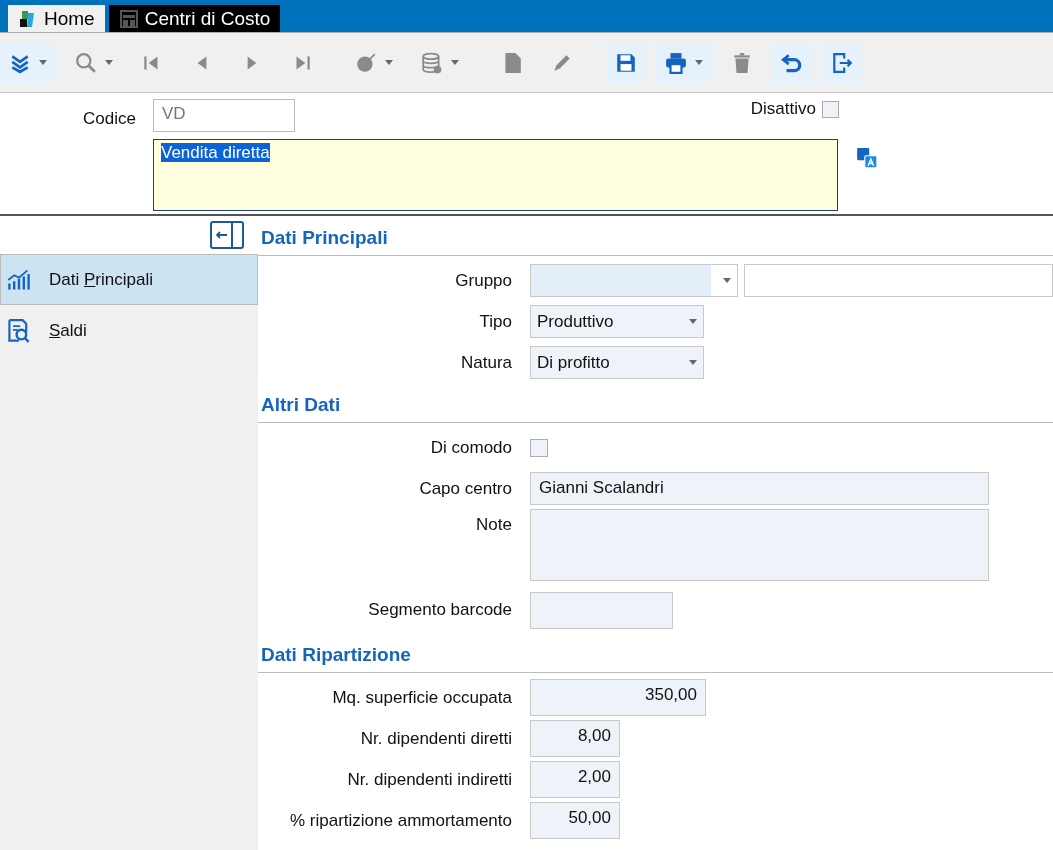 The image size is (1053, 850). Describe the element at coordinates (129, 330) in the screenshot. I see `sidebar-item: Saldi` at that location.